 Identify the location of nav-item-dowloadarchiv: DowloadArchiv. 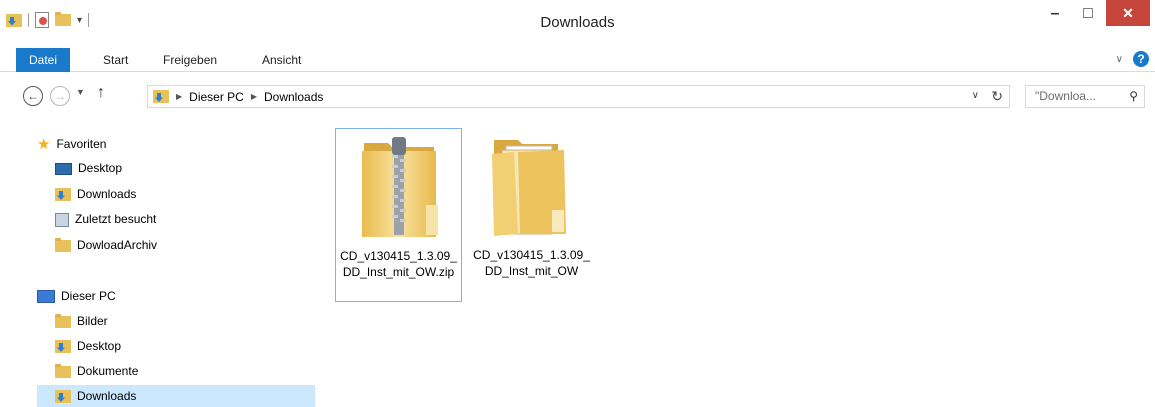
(106, 245).